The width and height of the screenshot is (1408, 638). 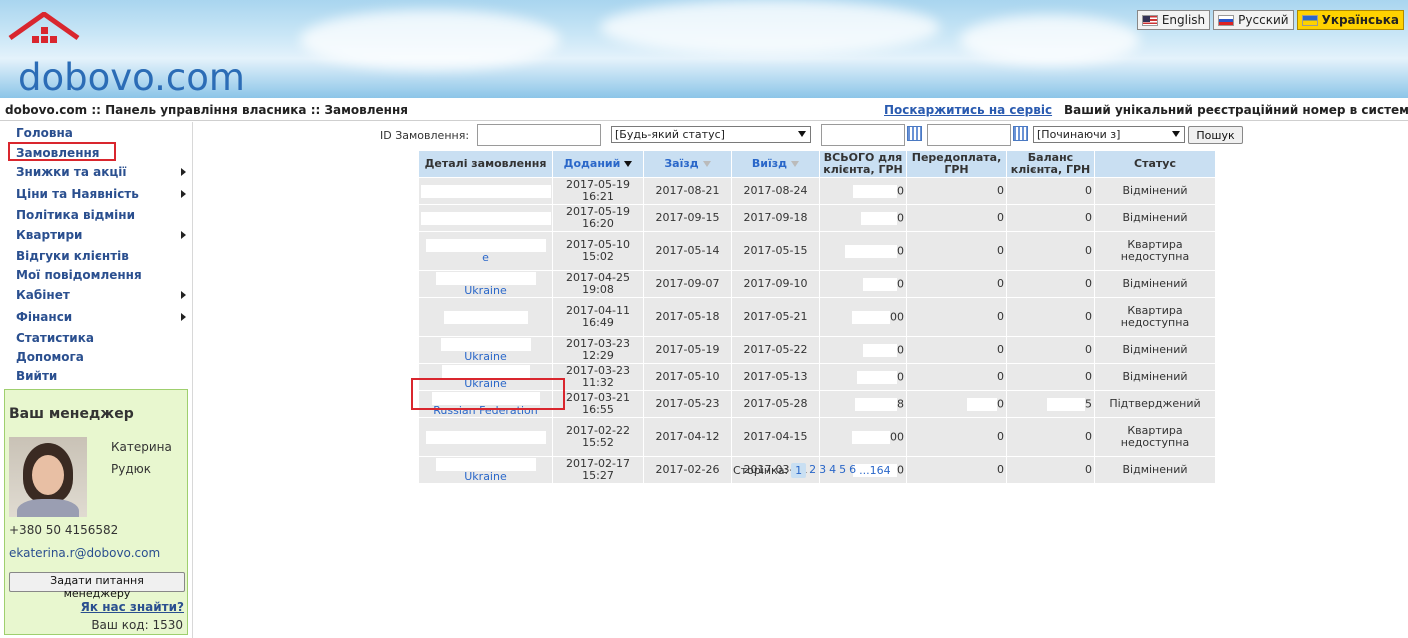 I want to click on sidebar-item: Політика відміни, so click(x=102, y=215).